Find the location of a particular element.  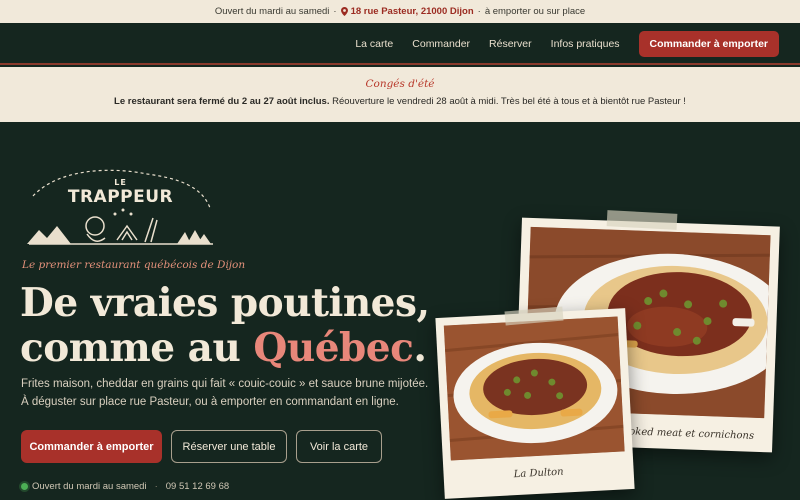

reserve-table-button: Réserver une table is located at coordinates (229, 446).